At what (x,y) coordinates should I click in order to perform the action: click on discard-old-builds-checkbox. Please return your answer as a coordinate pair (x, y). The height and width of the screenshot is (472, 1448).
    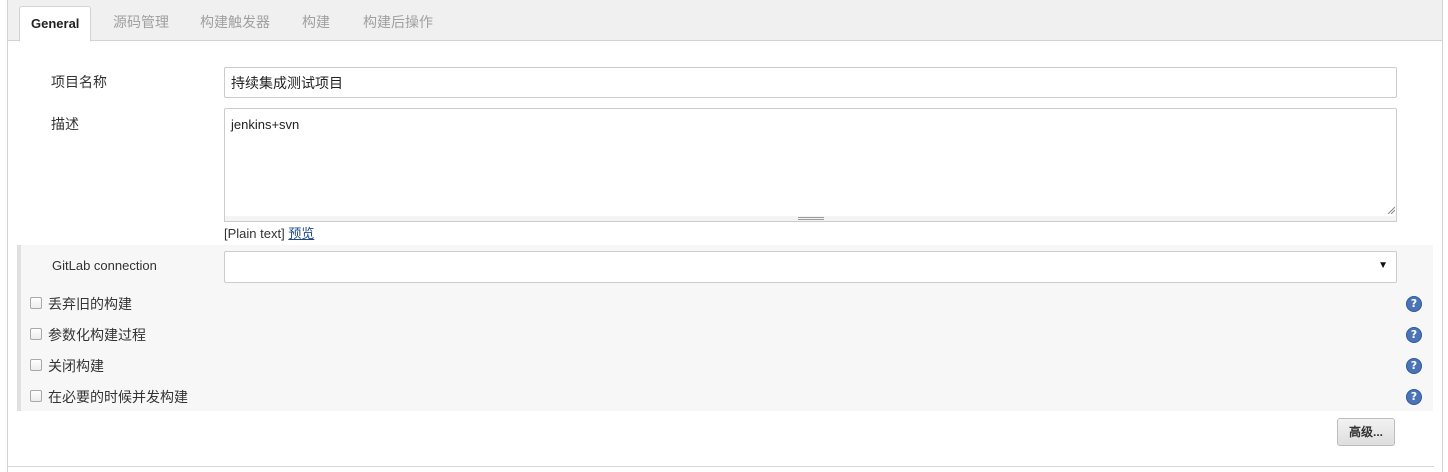
    Looking at the image, I should click on (36, 303).